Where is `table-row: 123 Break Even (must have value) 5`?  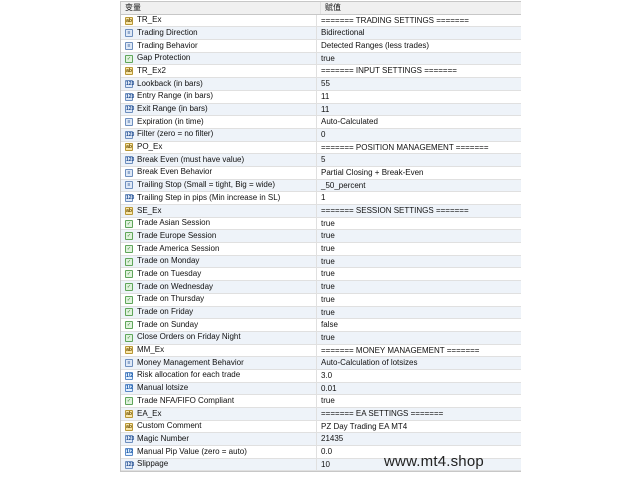 table-row: 123 Break Even (must have value) 5 is located at coordinates (321, 160).